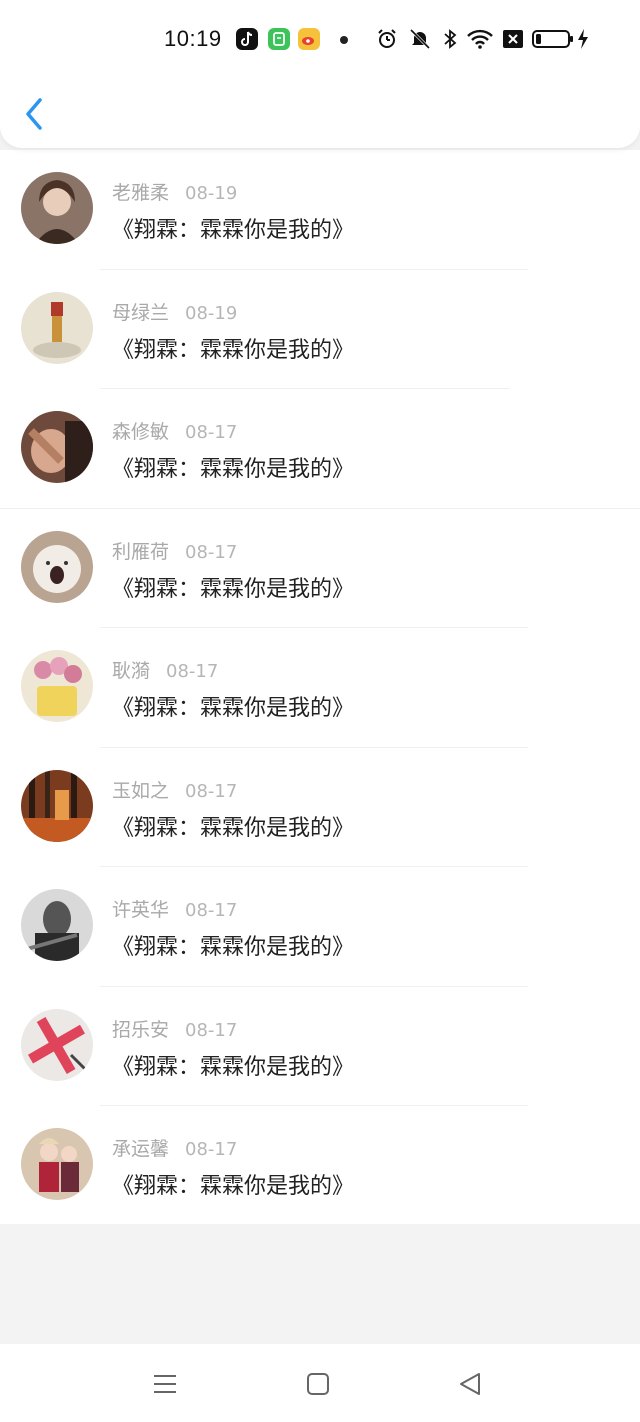  I want to click on list-item: 耿漪 08-17 《翔霖：霖霖你是我的》, so click(320, 688).